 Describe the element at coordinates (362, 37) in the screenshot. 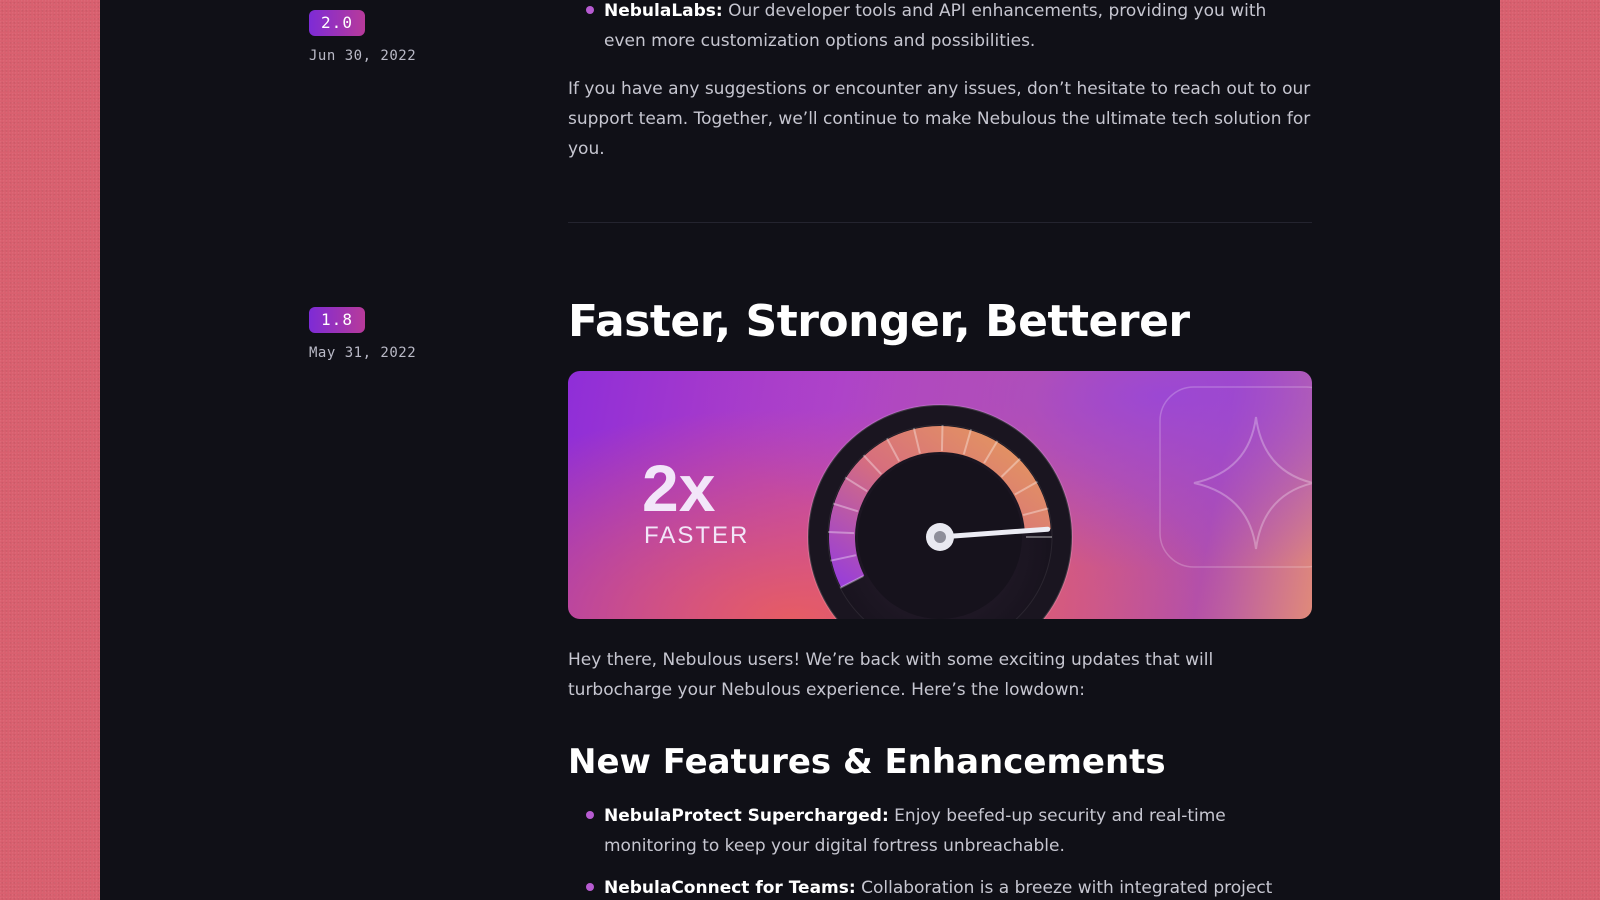

I see `release-meta-2-0: 2.0 Jun 30, 2022` at that location.